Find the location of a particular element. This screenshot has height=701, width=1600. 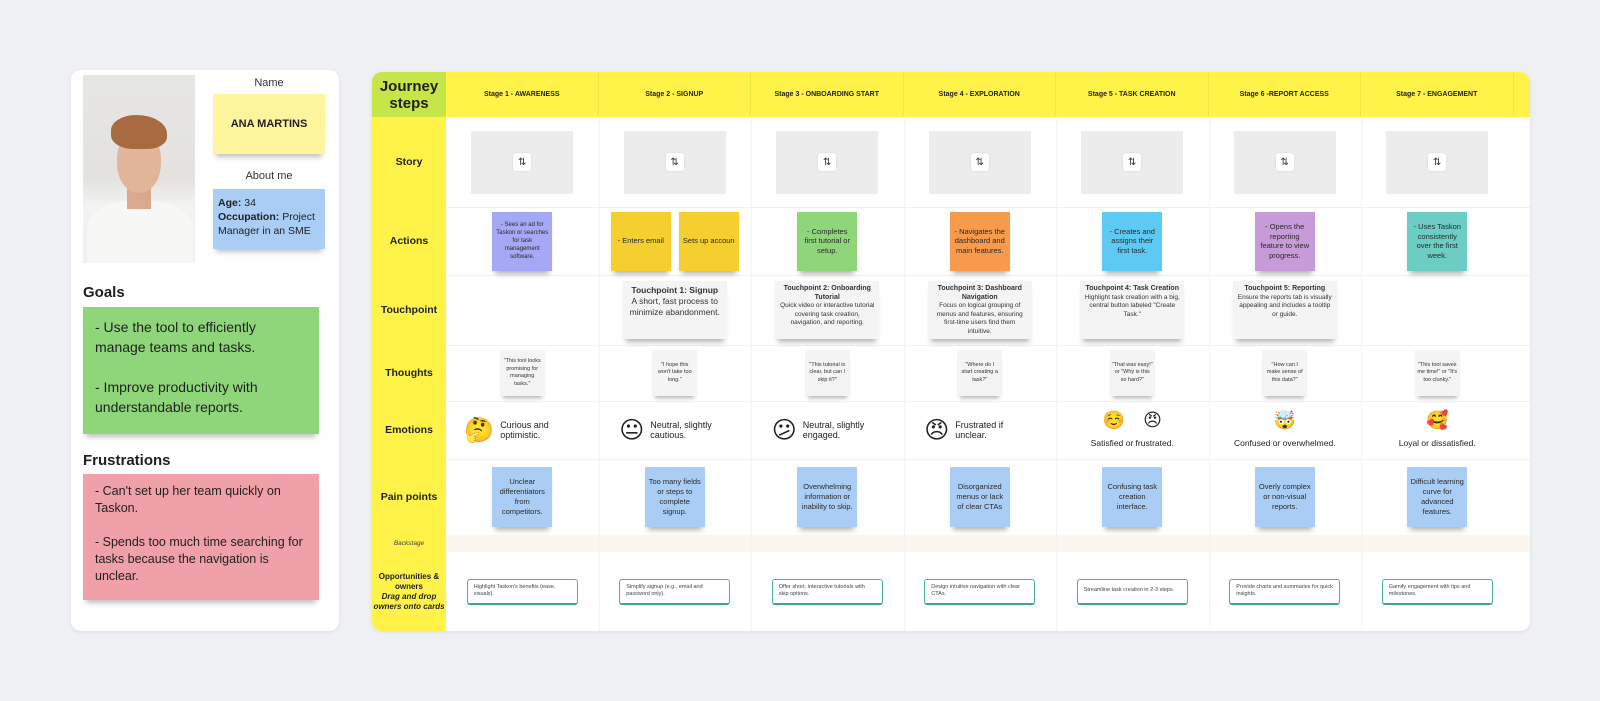

action-sticky-note: - Creates and assigns their first task. is located at coordinates (1132, 241).